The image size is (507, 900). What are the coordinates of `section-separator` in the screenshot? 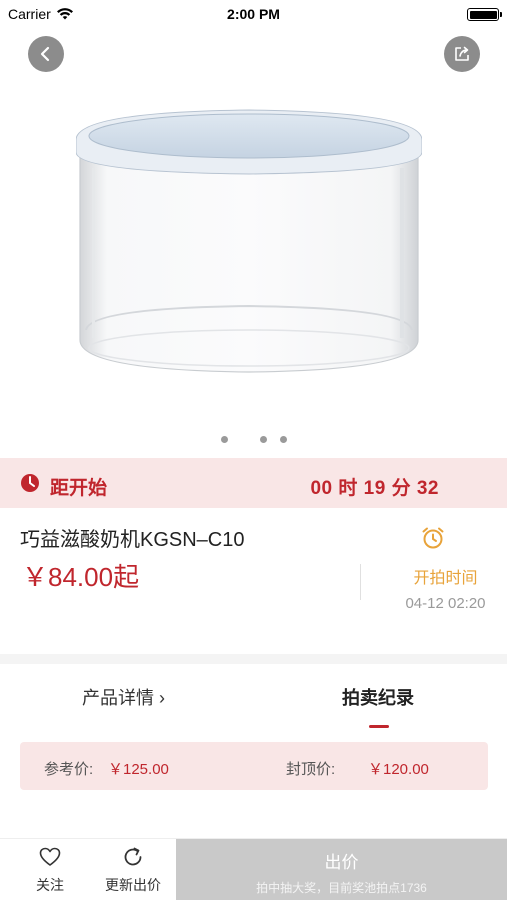 It's located at (253, 659).